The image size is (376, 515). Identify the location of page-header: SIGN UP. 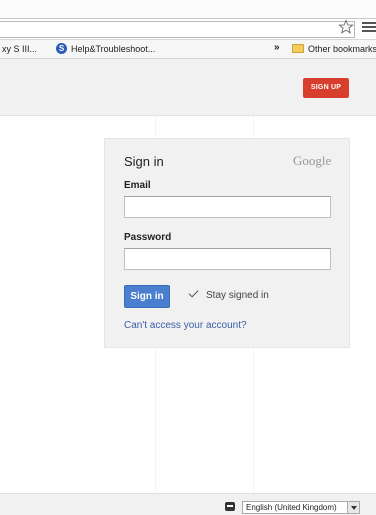
(188, 87).